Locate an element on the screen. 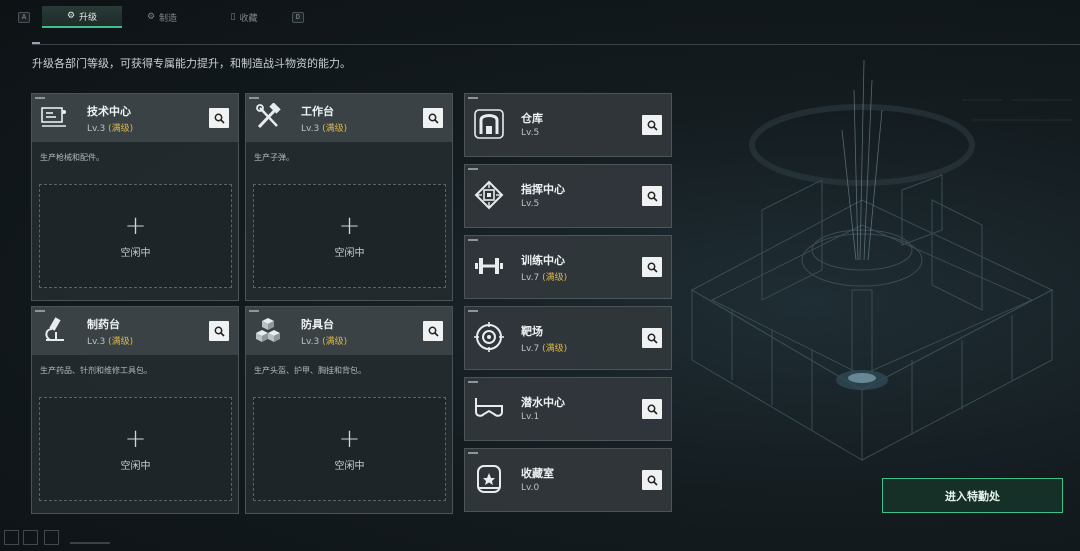  page-subtitle: 升级各部门等级，可获得专属能力提升，和制造战斗物资的能力。 is located at coordinates (191, 63).